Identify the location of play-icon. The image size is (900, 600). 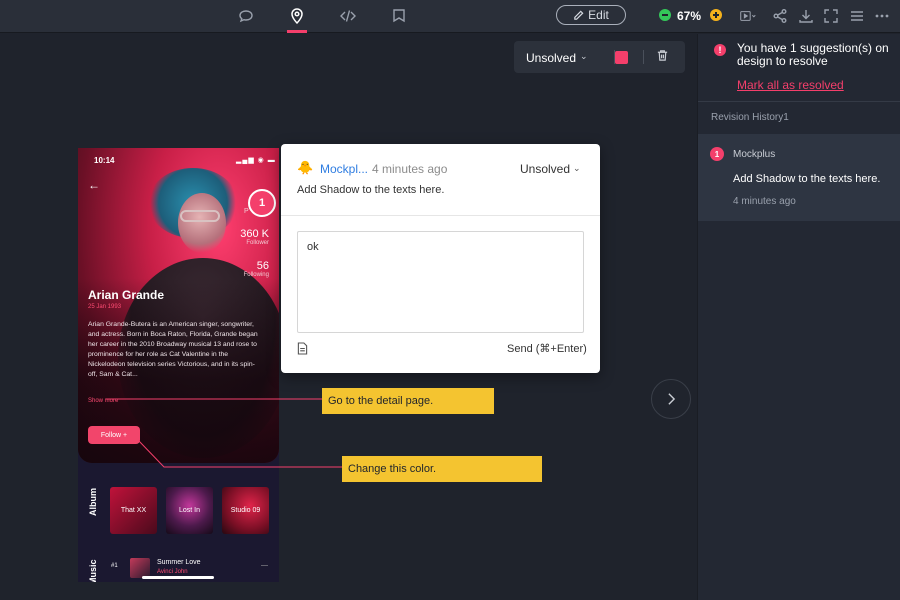
(748, 16).